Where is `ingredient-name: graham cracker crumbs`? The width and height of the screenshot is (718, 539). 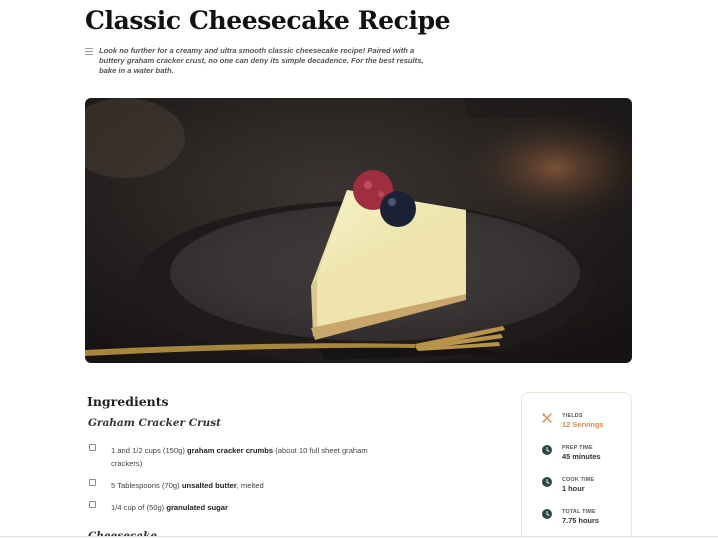
ingredient-name: graham cracker crumbs is located at coordinates (230, 450).